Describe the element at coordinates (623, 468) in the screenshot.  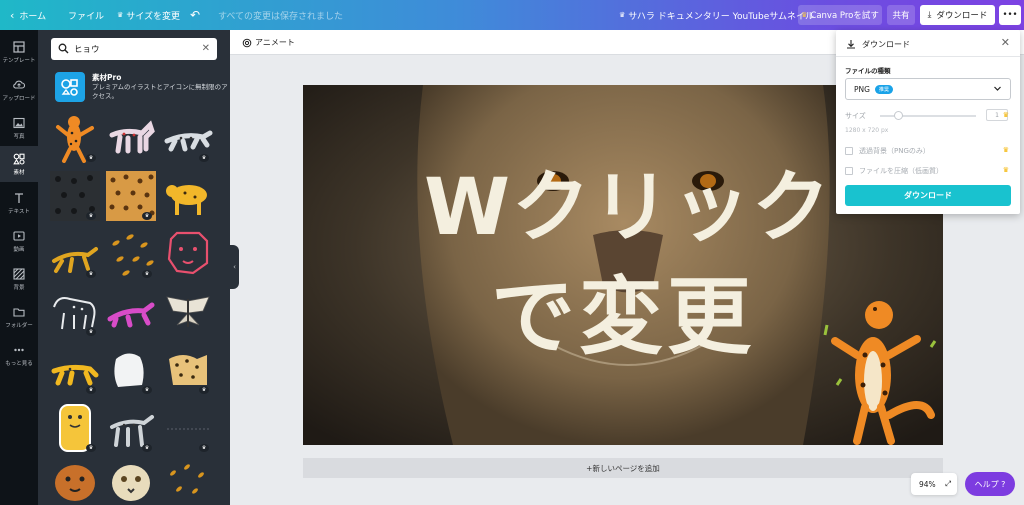
I see `add-page-button: +新しいページを追加` at that location.